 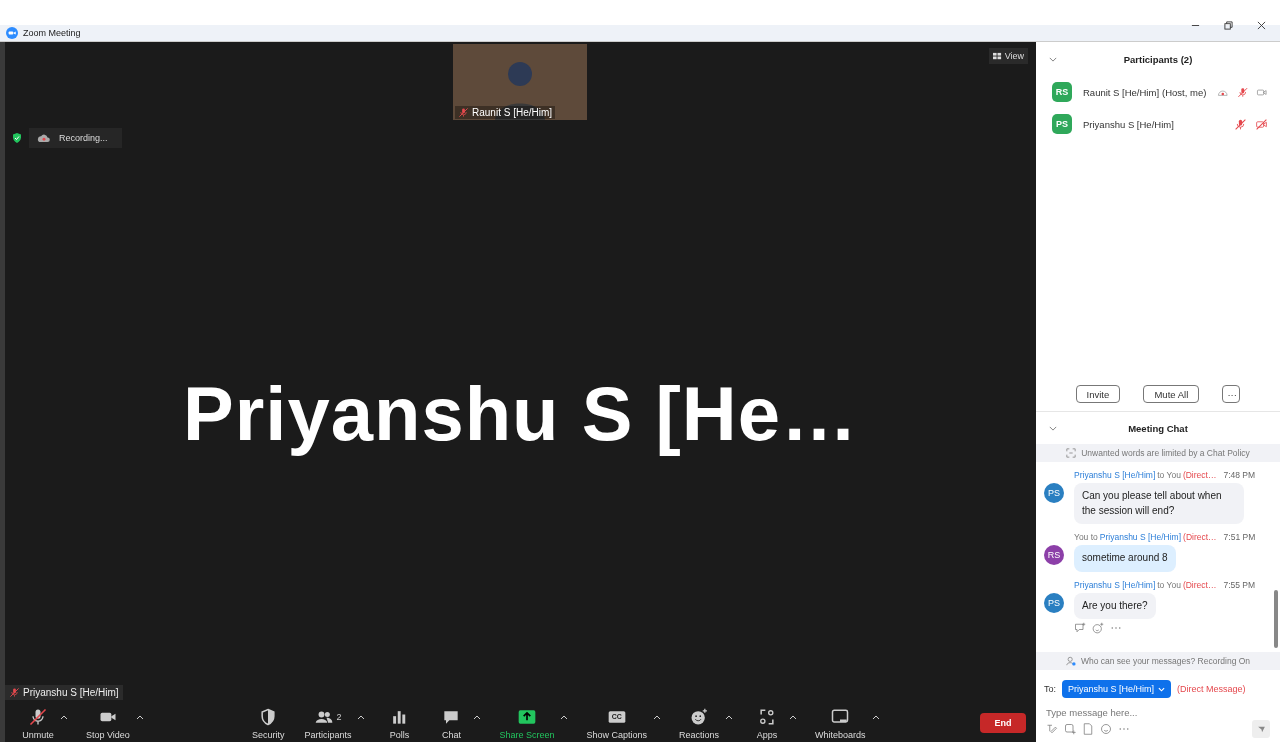 What do you see at coordinates (1158, 428) in the screenshot?
I see `panel-title: Meeting Chat` at bounding box center [1158, 428].